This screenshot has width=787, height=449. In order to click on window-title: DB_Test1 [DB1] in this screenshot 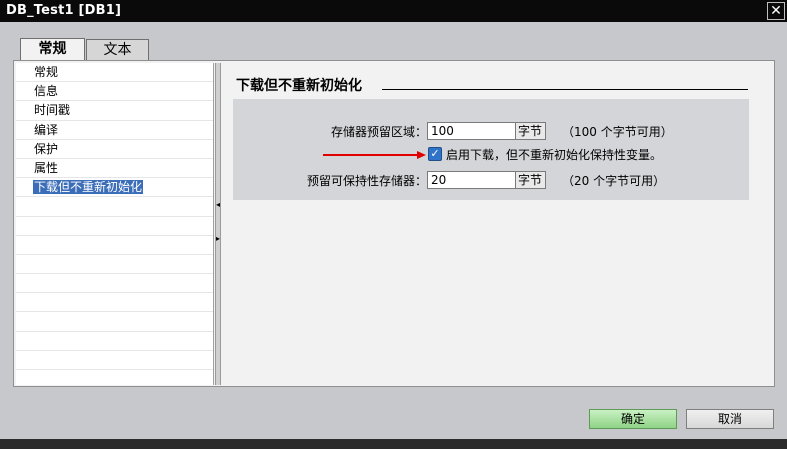, I will do `click(64, 10)`.